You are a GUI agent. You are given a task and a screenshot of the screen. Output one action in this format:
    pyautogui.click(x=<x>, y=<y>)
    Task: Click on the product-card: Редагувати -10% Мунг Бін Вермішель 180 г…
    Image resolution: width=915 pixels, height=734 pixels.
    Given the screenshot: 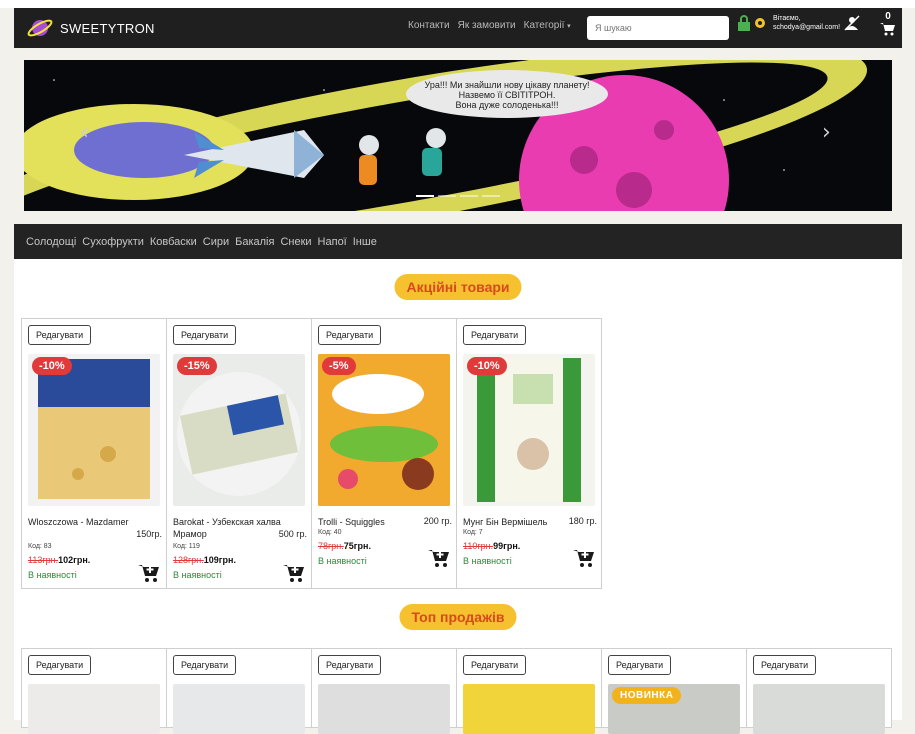 What is the action you would take?
    pyautogui.click(x=529, y=453)
    